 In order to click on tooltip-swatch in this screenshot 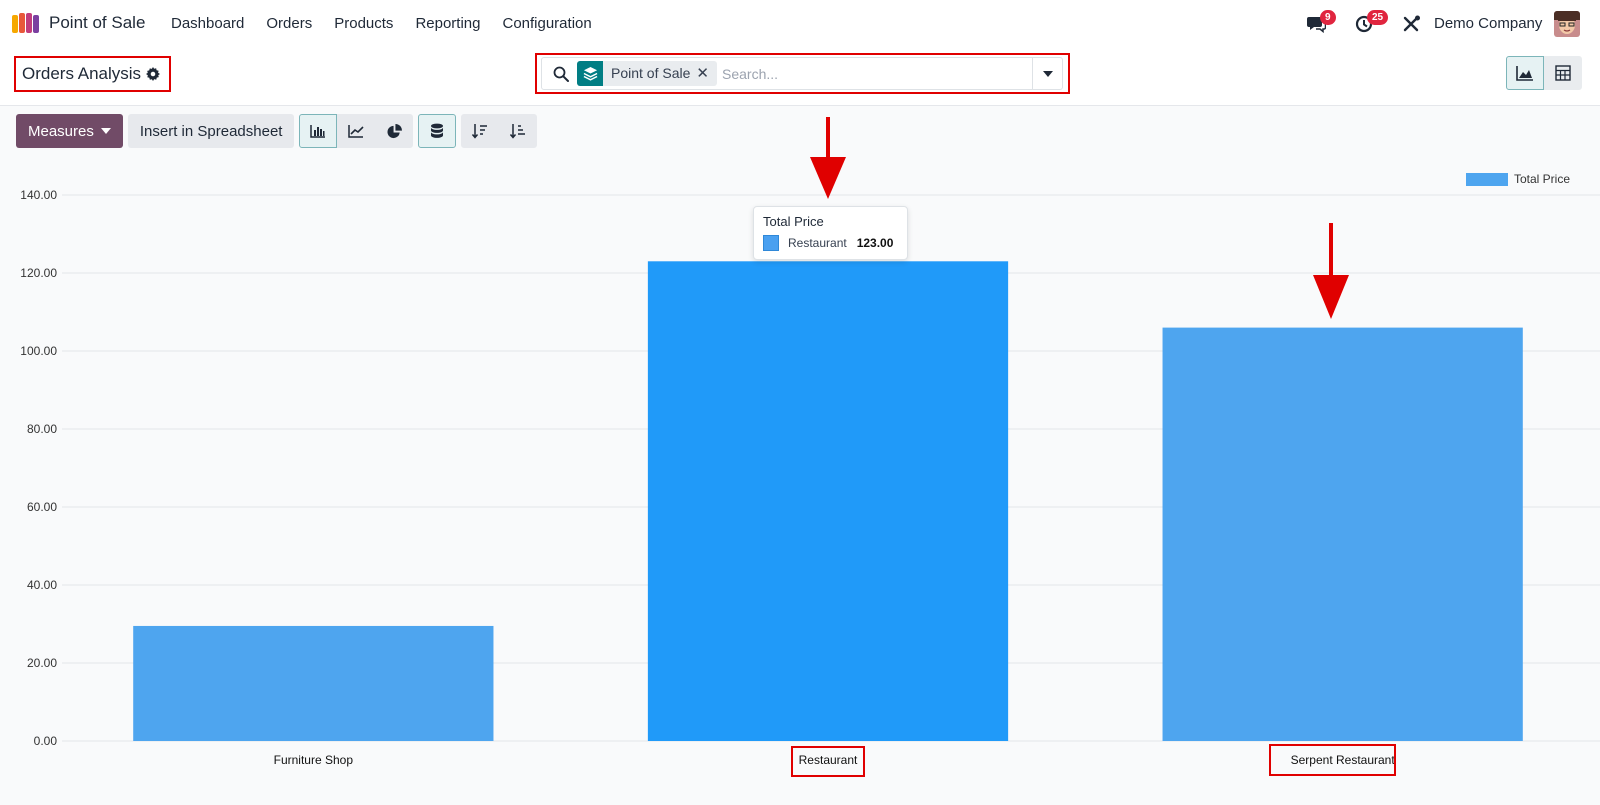, I will do `click(771, 243)`.